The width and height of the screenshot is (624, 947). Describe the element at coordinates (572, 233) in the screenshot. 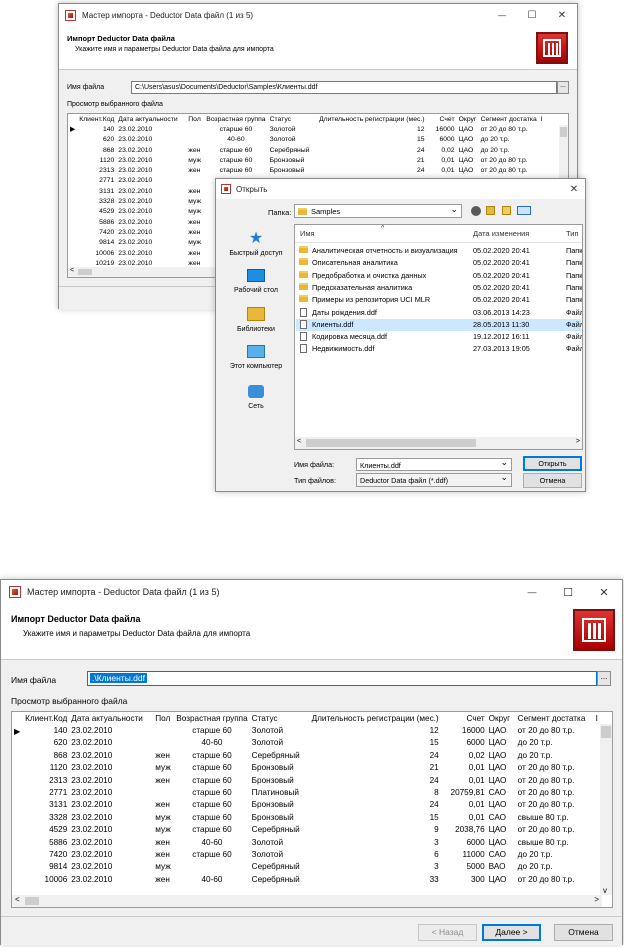

I see `column-type: Тип` at that location.